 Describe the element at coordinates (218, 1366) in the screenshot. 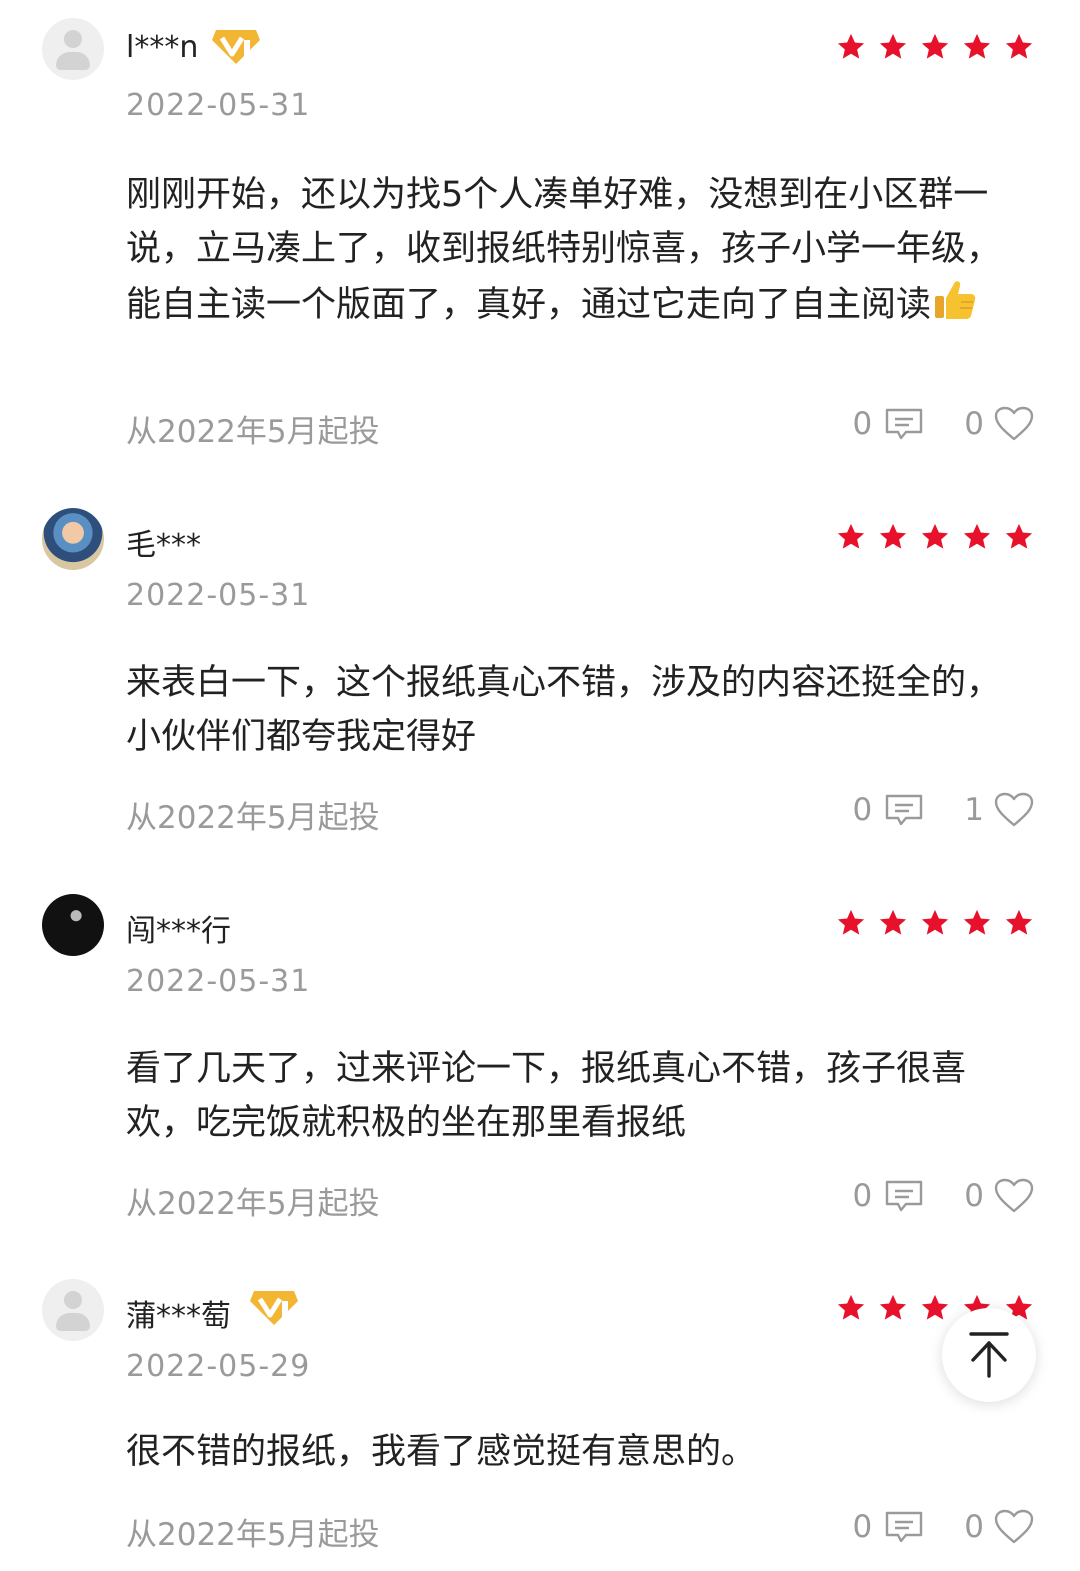

I see `review-date: 2022-05-29` at that location.